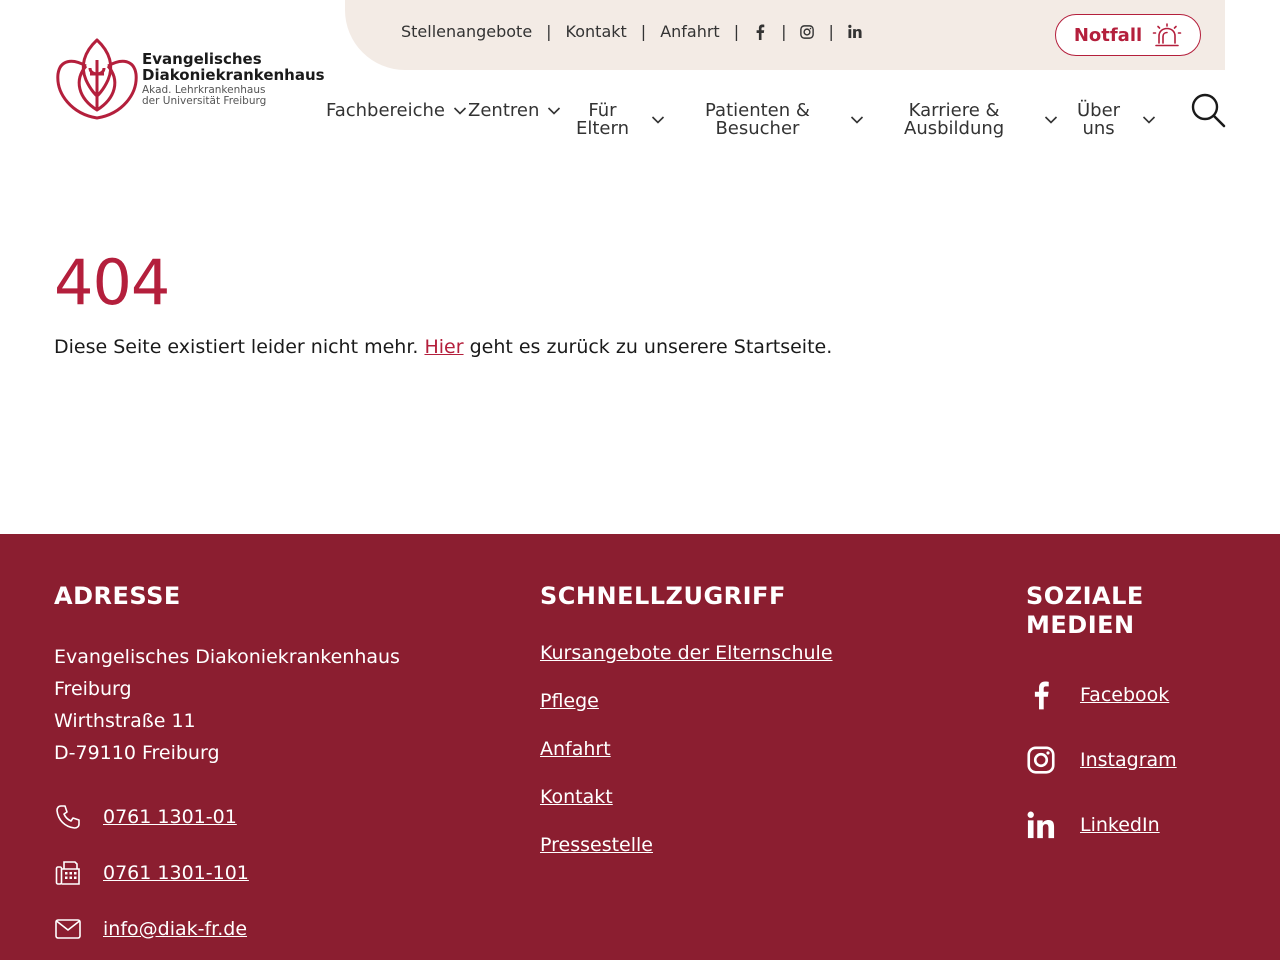 This screenshot has width=1280, height=960. I want to click on nav-item-zentren: Zentren, so click(514, 111).